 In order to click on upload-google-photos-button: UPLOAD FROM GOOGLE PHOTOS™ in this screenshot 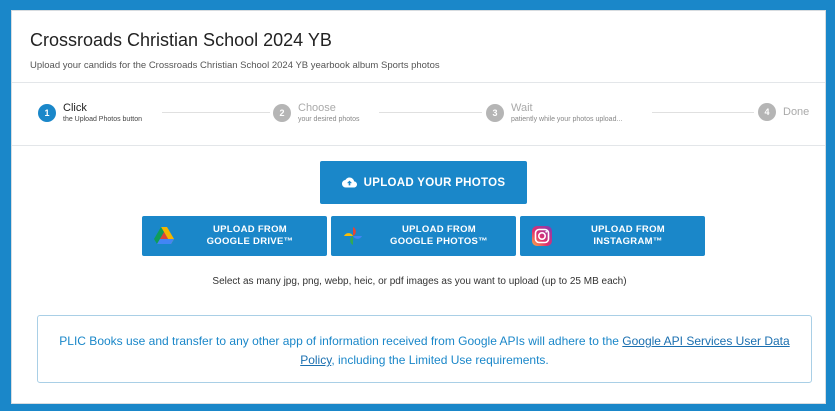, I will do `click(423, 236)`.